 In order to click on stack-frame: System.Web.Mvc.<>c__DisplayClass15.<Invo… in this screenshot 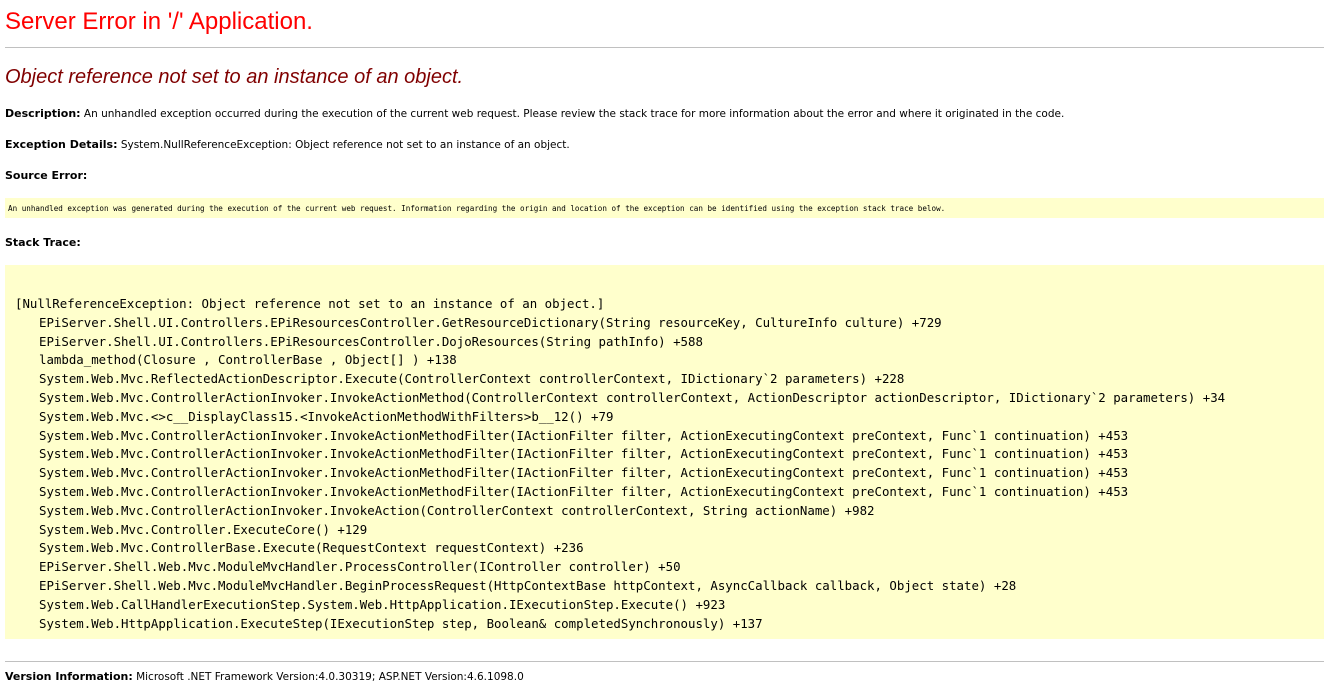, I will do `click(326, 416)`.